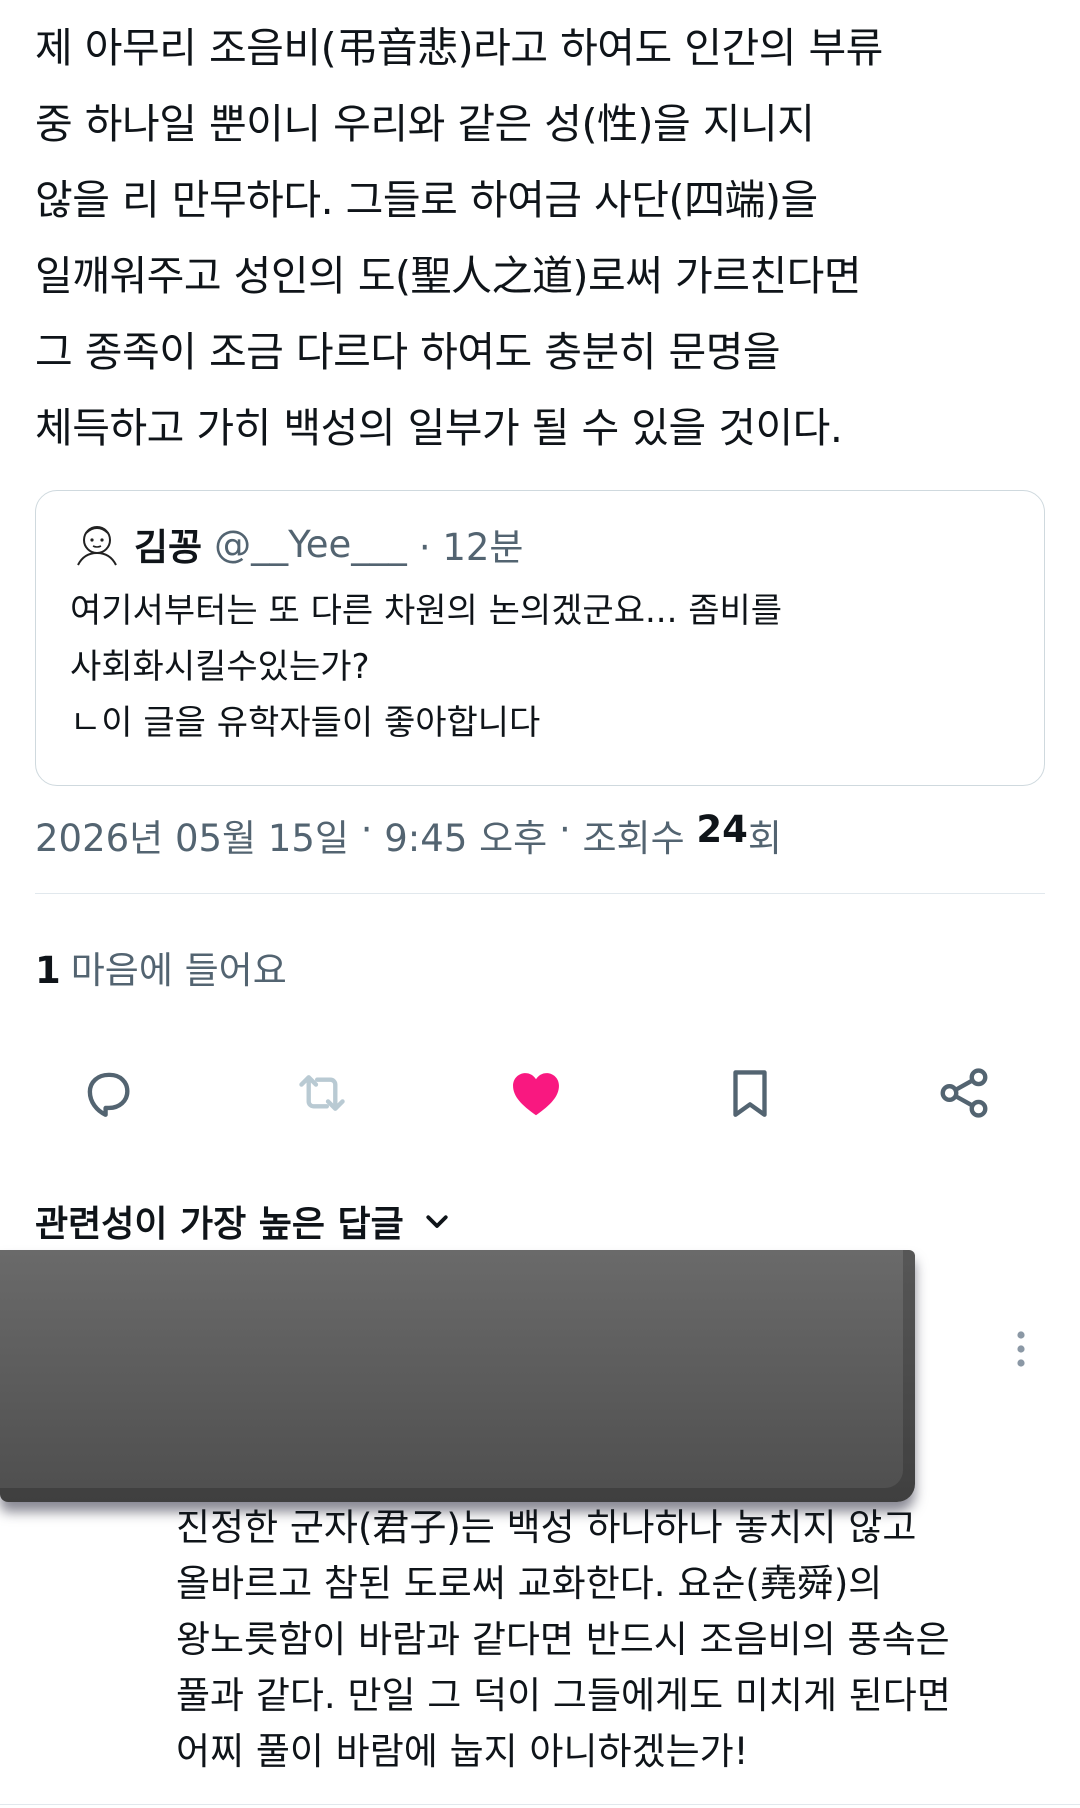 This screenshot has height=1808, width=1080. What do you see at coordinates (97, 544) in the screenshot?
I see `avatar` at bounding box center [97, 544].